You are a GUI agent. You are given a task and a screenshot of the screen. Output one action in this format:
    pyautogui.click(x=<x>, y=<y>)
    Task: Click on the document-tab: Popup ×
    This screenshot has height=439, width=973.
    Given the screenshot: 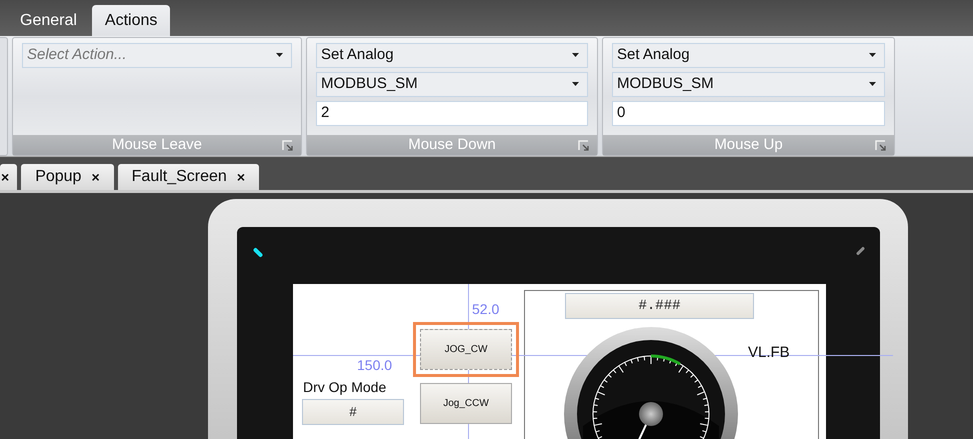 What is the action you would take?
    pyautogui.click(x=67, y=177)
    